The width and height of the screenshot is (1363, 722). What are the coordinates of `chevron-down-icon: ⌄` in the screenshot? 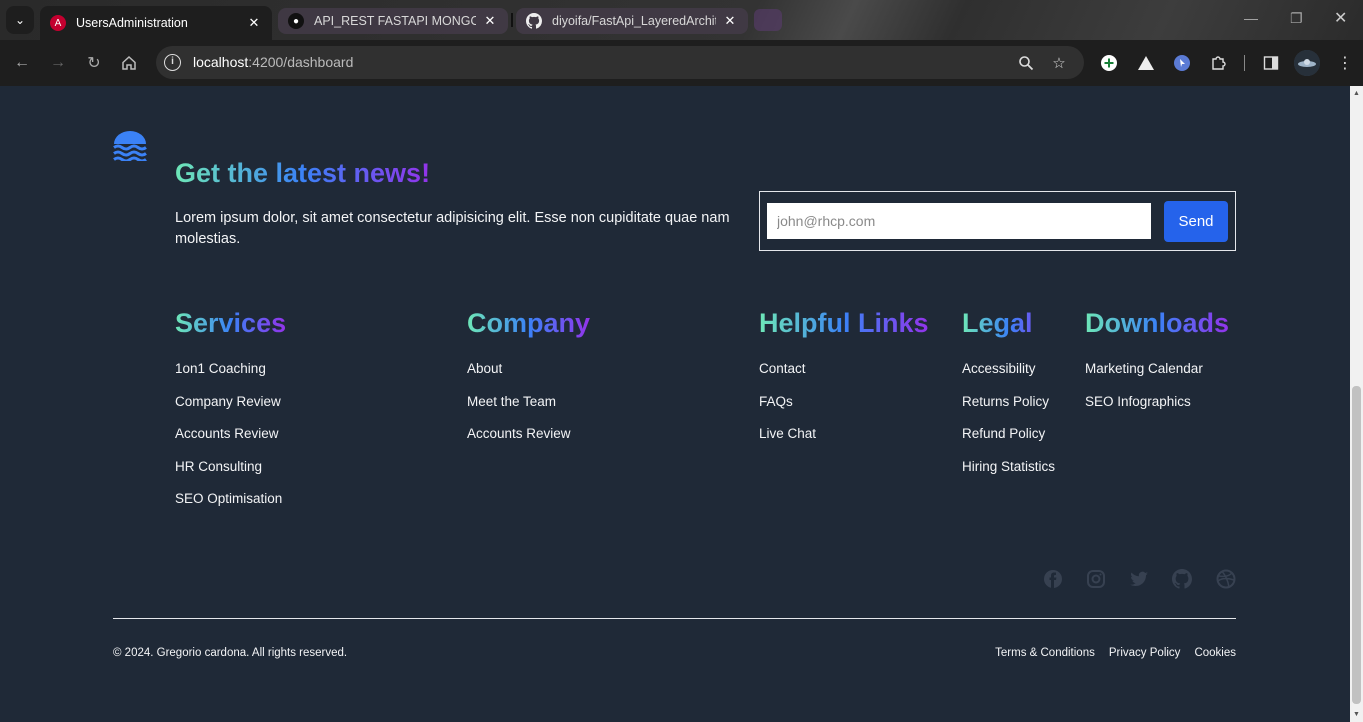 It's located at (20, 20).